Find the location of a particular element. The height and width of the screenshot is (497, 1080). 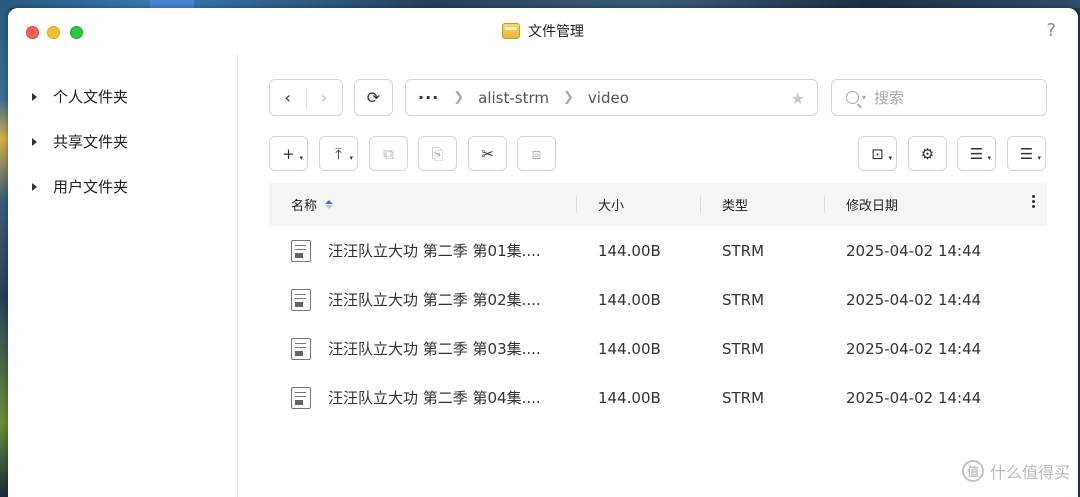

compress-icon: ⧈ is located at coordinates (536, 153).